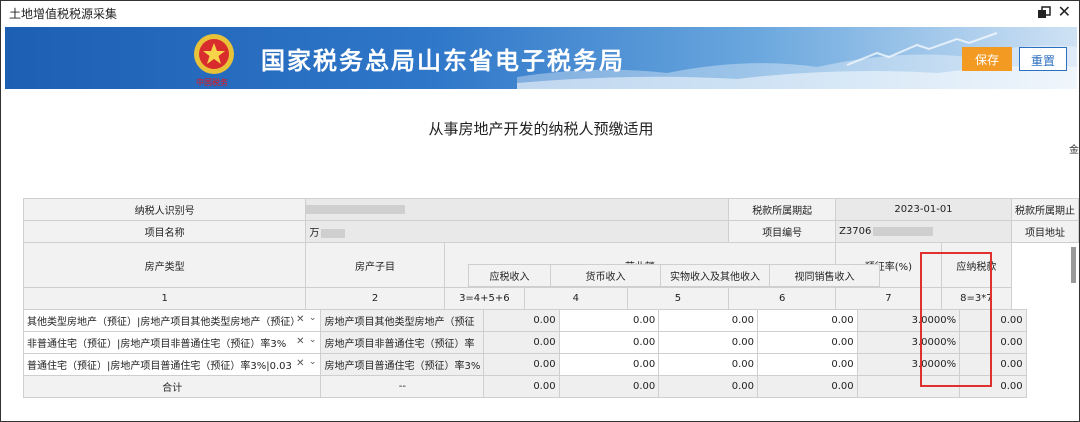  What do you see at coordinates (212, 82) in the screenshot?
I see `emblem-caption: 中国税务` at bounding box center [212, 82].